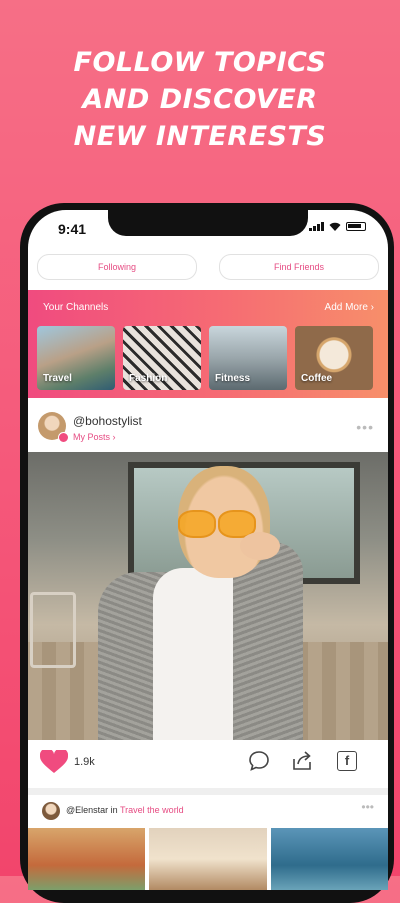 This screenshot has width=400, height=903. Describe the element at coordinates (200, 136) in the screenshot. I see `promo-line-3: NEW INTERESTS` at that location.